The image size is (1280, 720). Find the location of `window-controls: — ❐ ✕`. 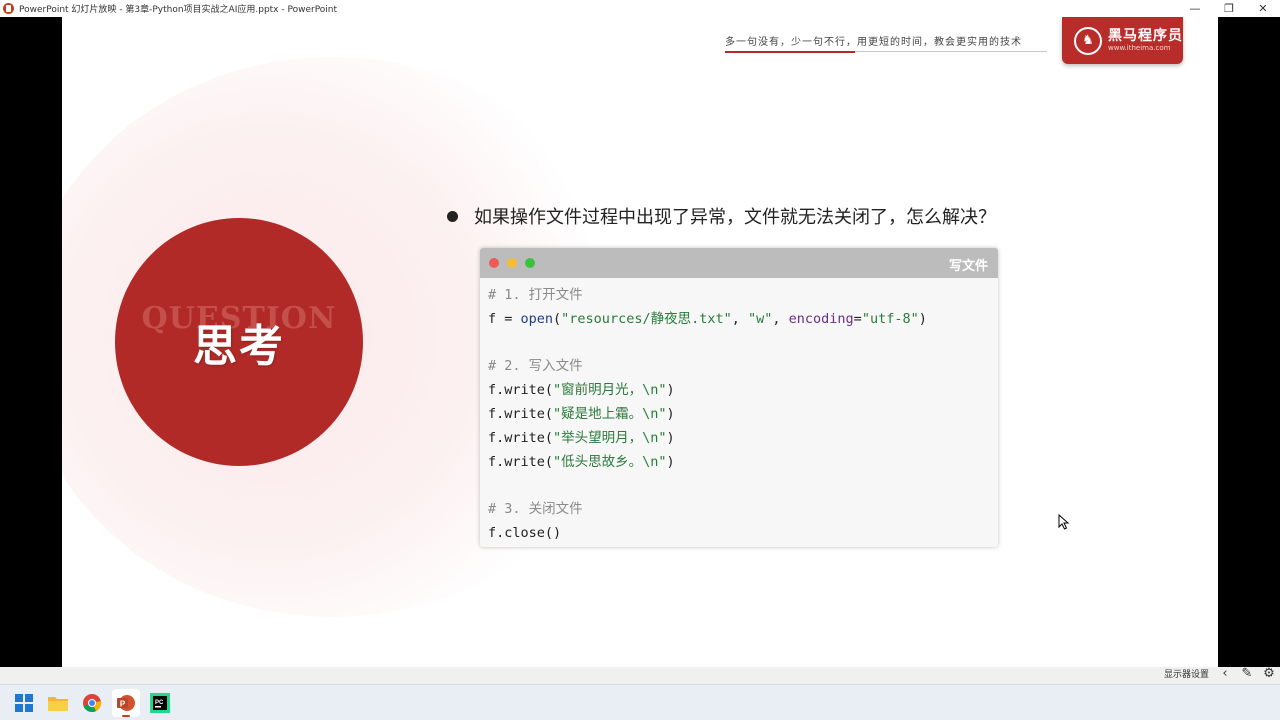

window-controls: — ❐ ✕ is located at coordinates (1229, 8).